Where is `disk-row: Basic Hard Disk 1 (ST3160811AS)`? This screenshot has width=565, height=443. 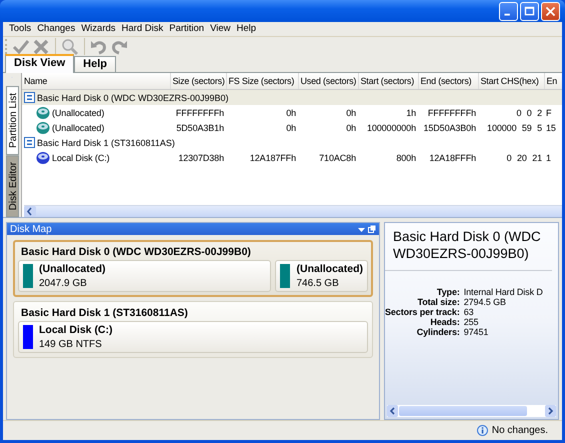
disk-row: Basic Hard Disk 1 (ST3160811AS) is located at coordinates (292, 142).